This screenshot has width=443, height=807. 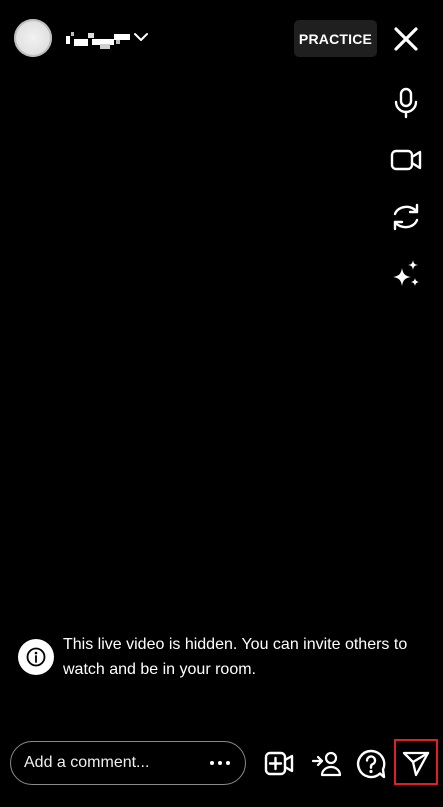 I want to click on send-button, so click(x=416, y=762).